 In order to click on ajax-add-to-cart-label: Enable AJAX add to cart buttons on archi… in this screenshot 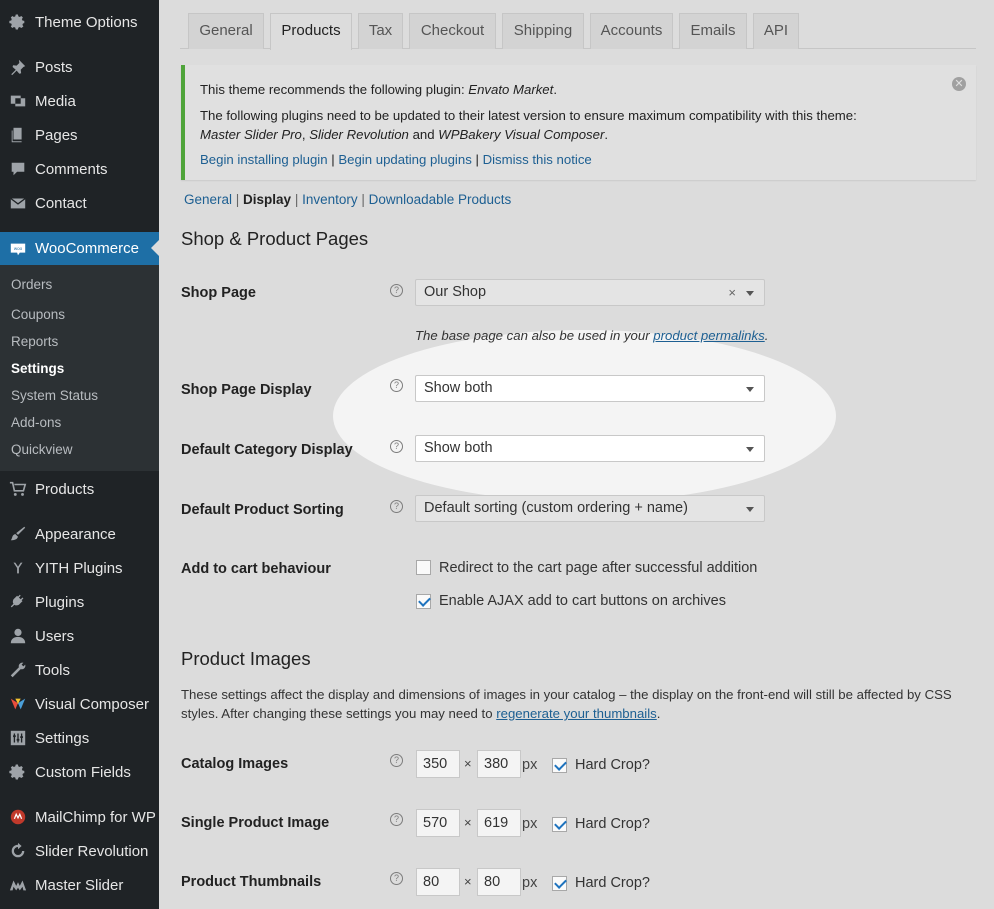, I will do `click(582, 601)`.